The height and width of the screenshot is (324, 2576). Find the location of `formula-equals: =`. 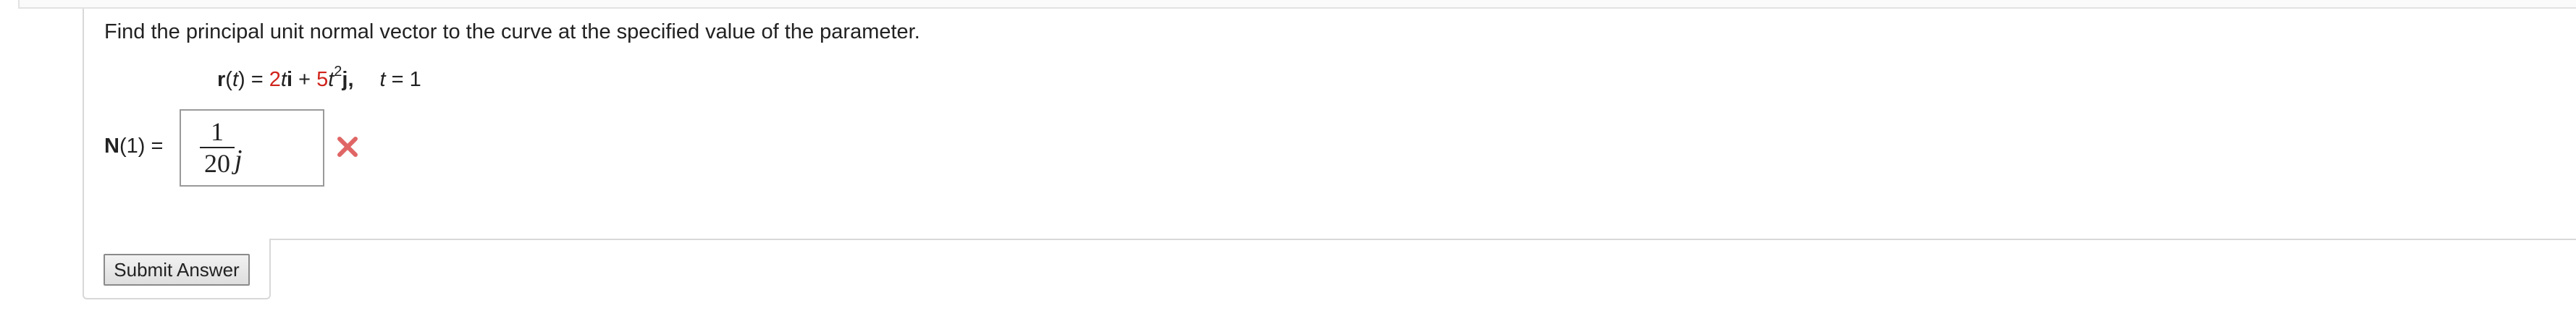

formula-equals: = is located at coordinates (257, 79).